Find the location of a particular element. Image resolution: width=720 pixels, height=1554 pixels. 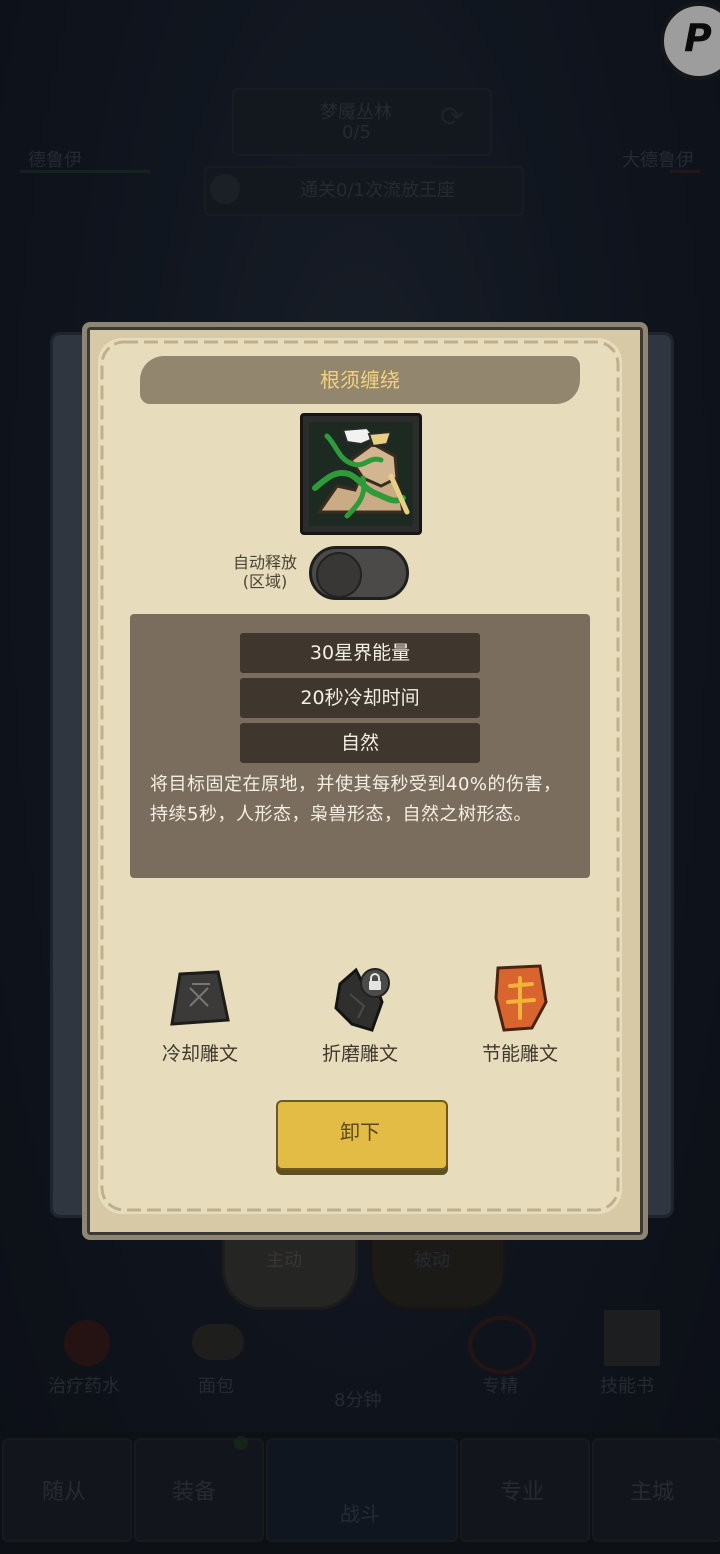

auto-cast-toggle is located at coordinates (359, 573).